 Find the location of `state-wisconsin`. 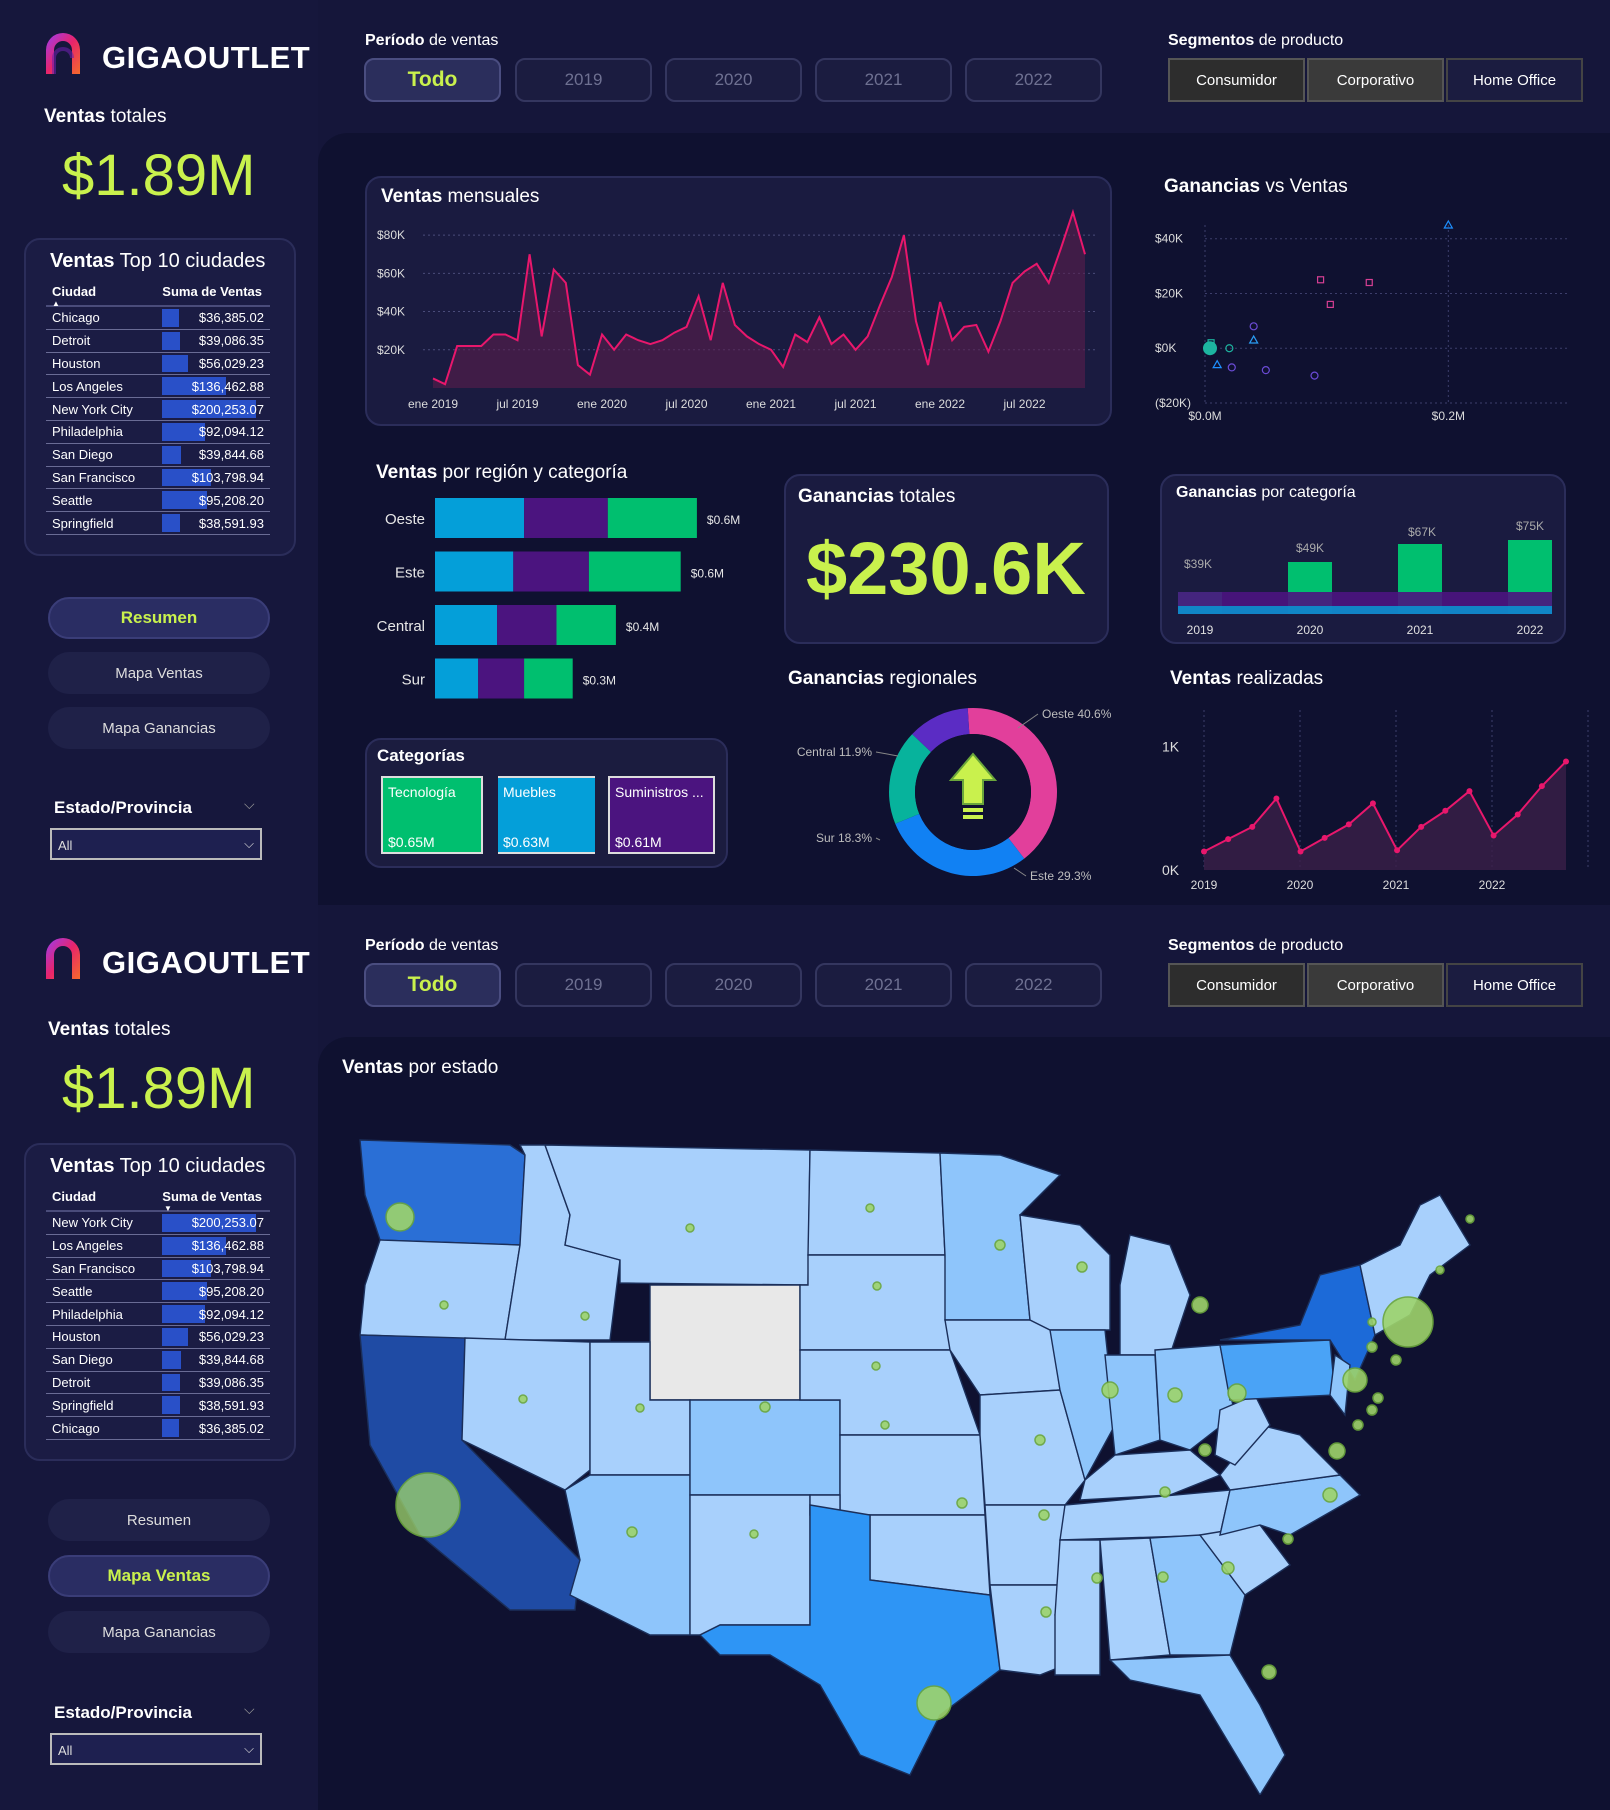

state-wisconsin is located at coordinates (1065, 1272).